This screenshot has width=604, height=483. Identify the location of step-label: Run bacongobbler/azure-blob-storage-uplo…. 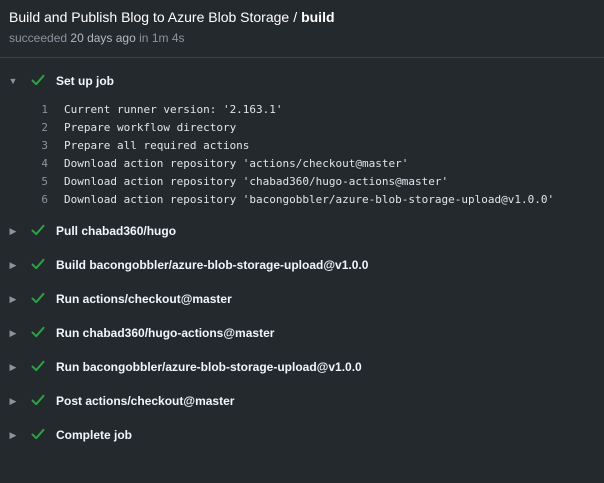
(209, 367).